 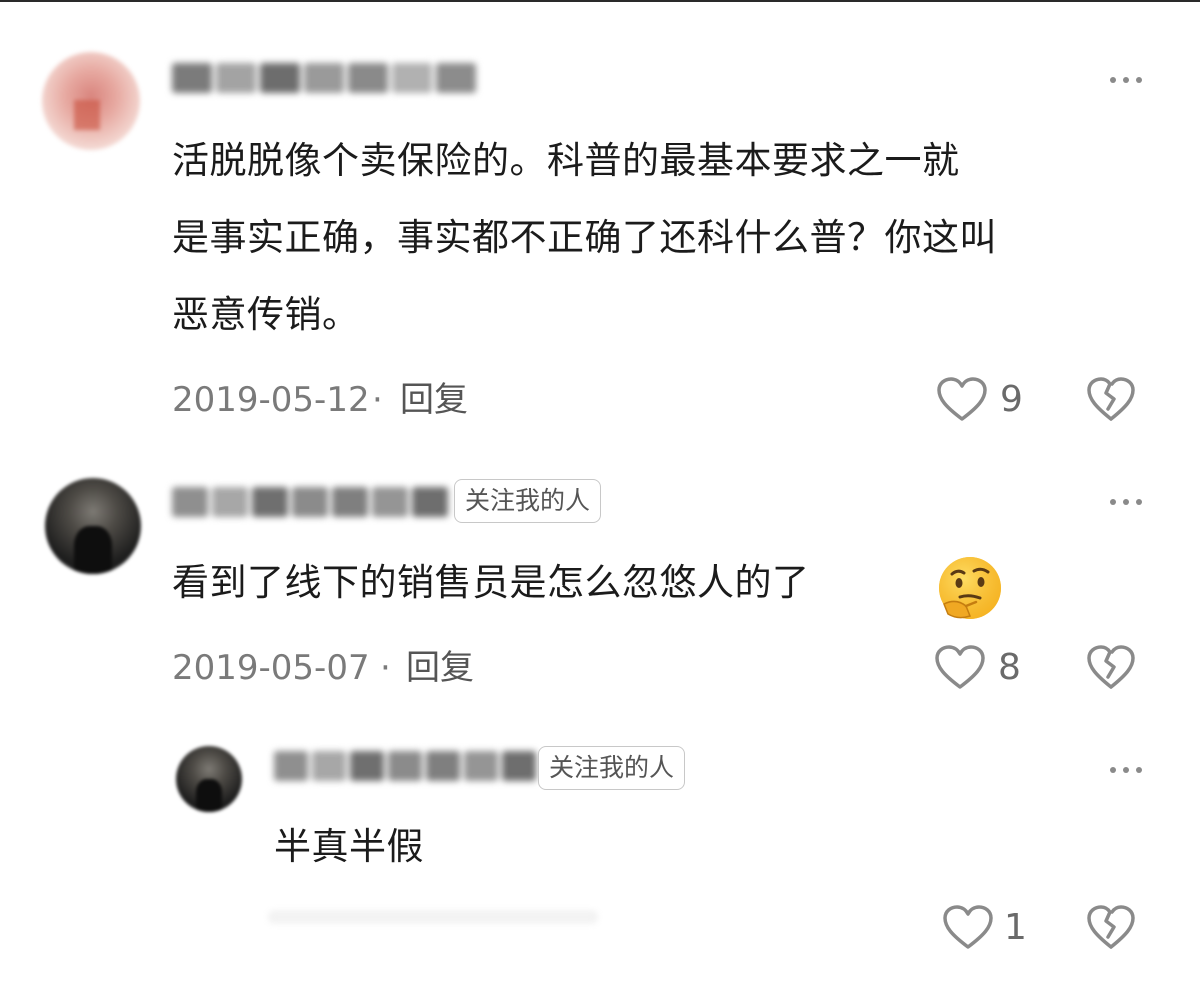 What do you see at coordinates (271, 400) in the screenshot?
I see `comment-date: 2019-05-12` at bounding box center [271, 400].